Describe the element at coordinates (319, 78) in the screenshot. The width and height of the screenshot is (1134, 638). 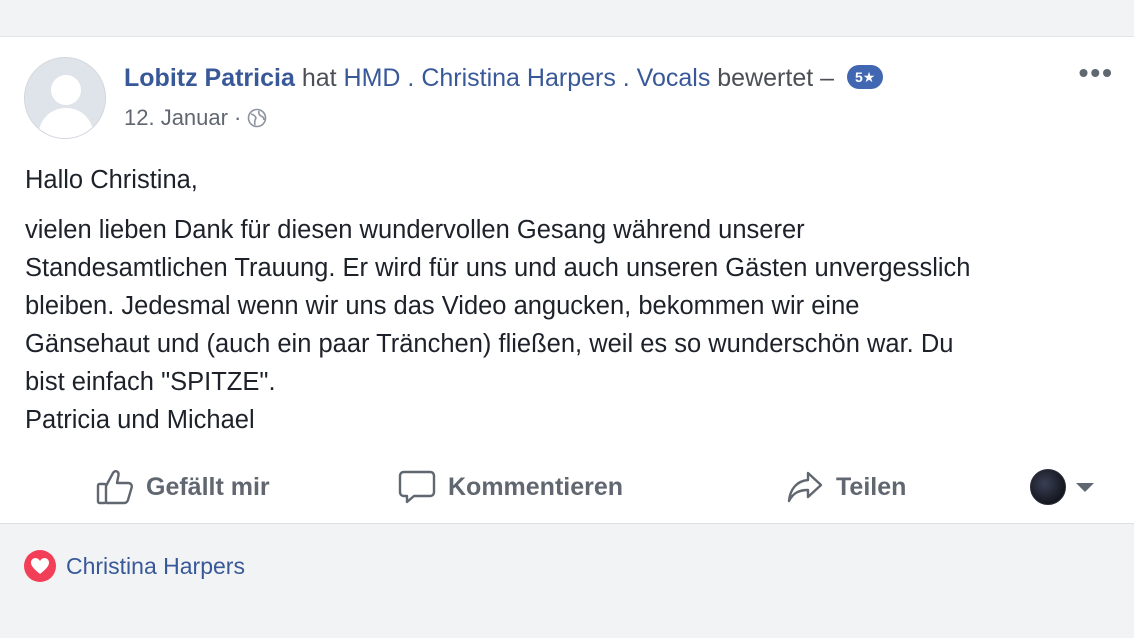
I see `rated-text: hat` at that location.